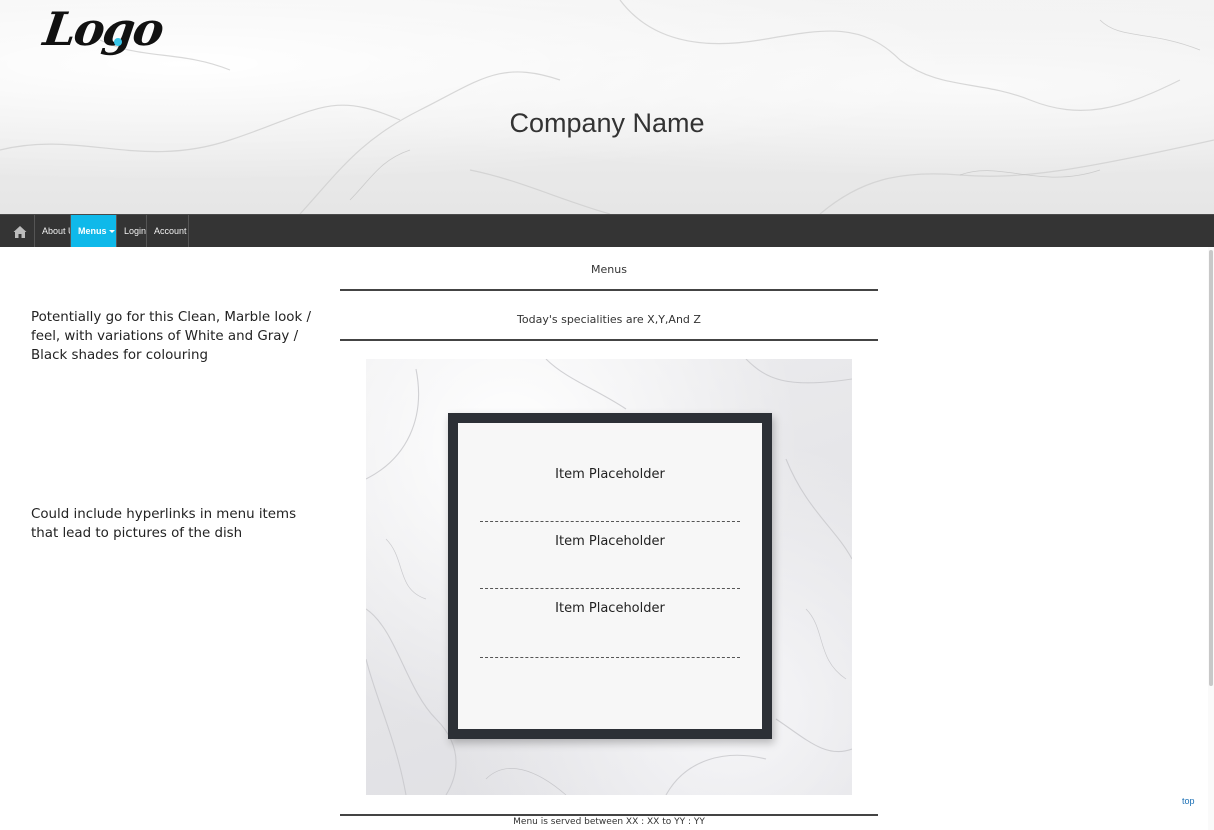 This screenshot has width=1214, height=830. I want to click on nav-bar: About Us Menus Login Account, so click(607, 230).